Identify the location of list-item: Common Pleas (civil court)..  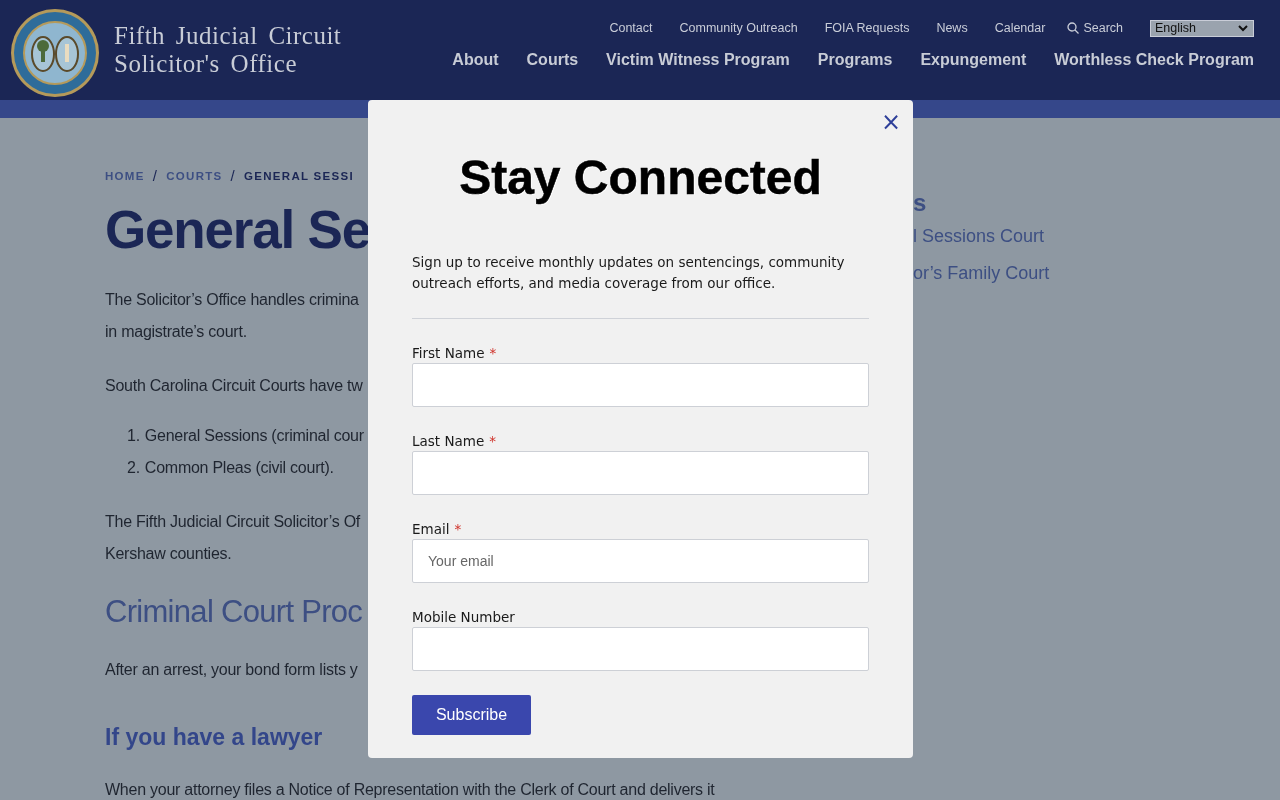
(239, 468).